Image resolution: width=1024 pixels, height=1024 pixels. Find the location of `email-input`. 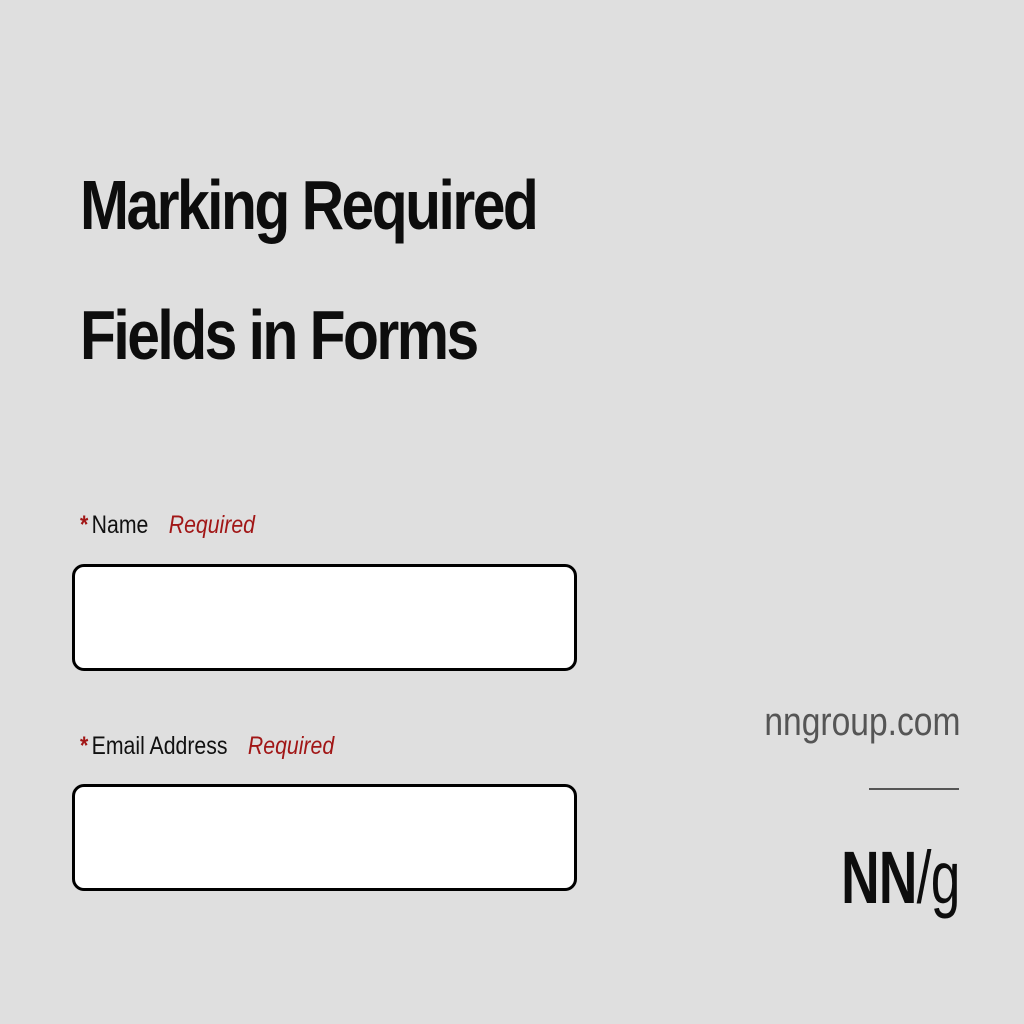

email-input is located at coordinates (324, 837).